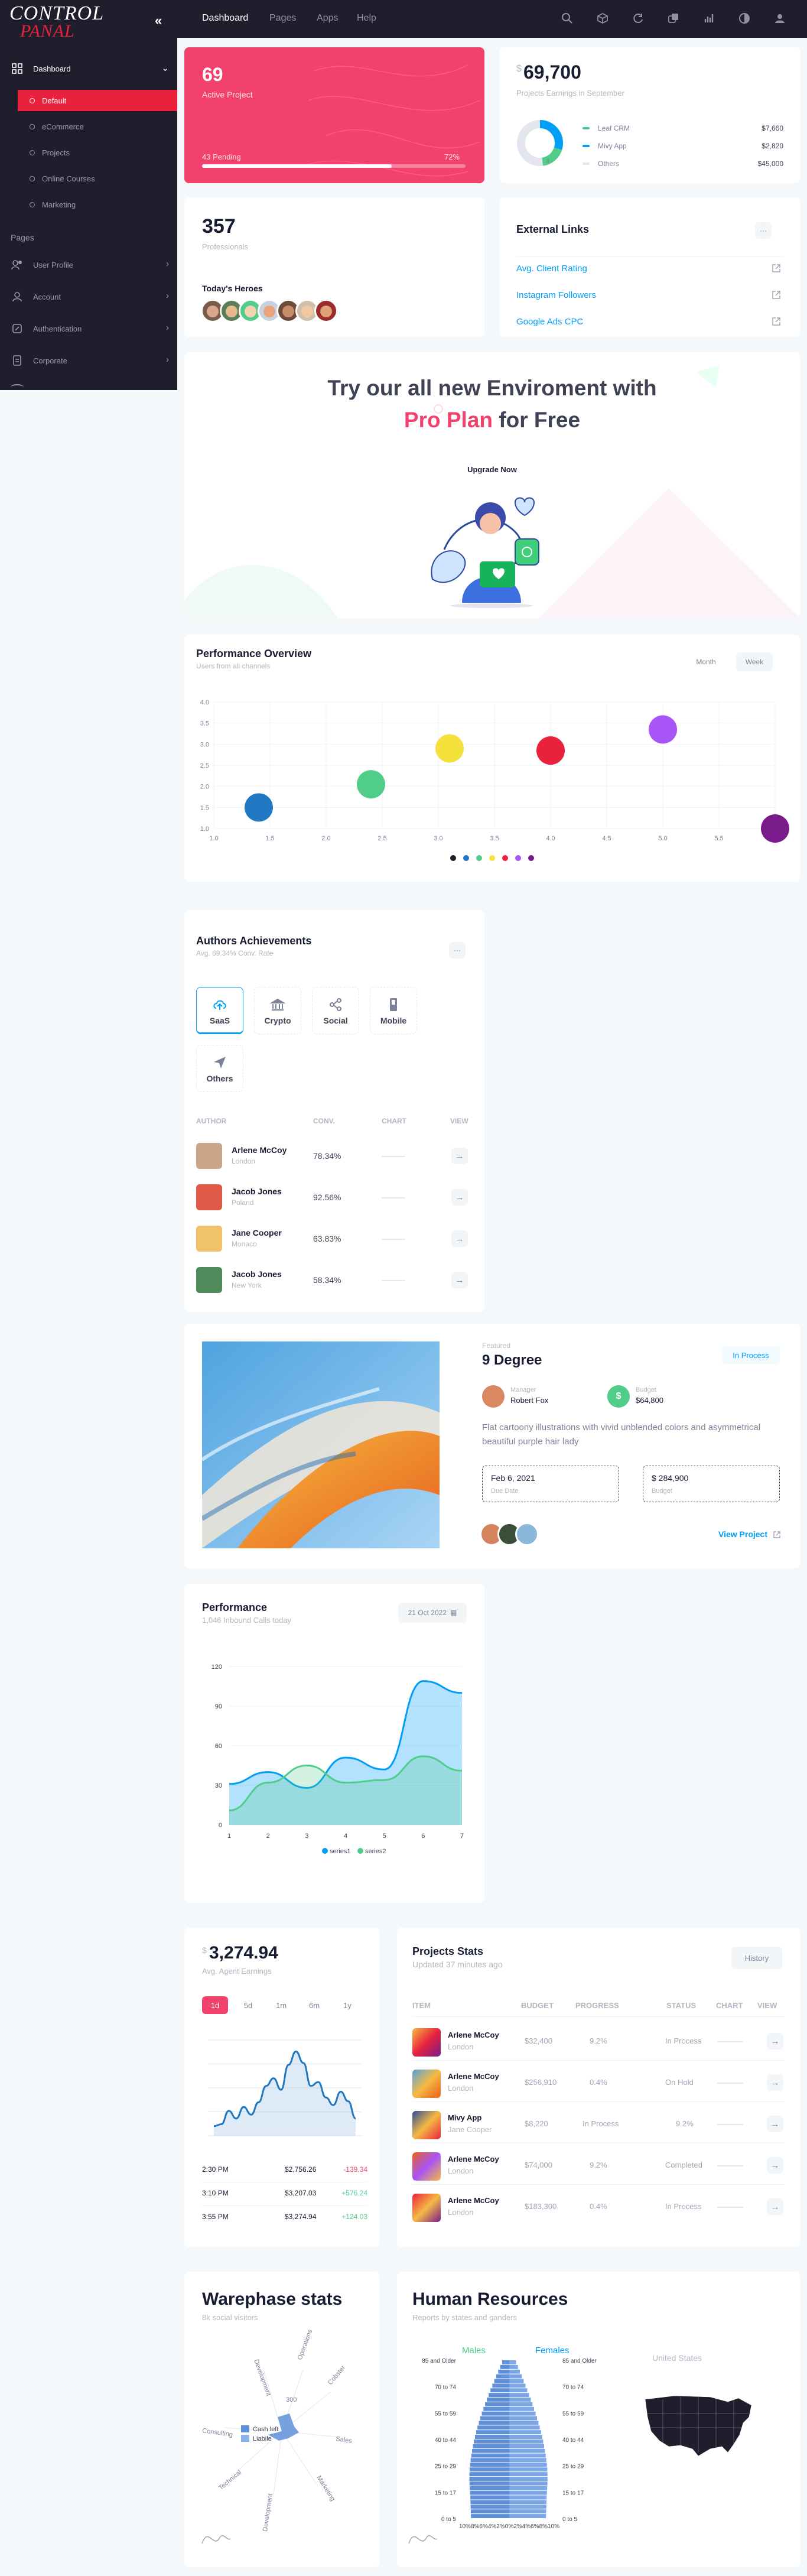  Describe the element at coordinates (88, 328) in the screenshot. I see `sidebar-item-authentication: Authentication ›` at that location.